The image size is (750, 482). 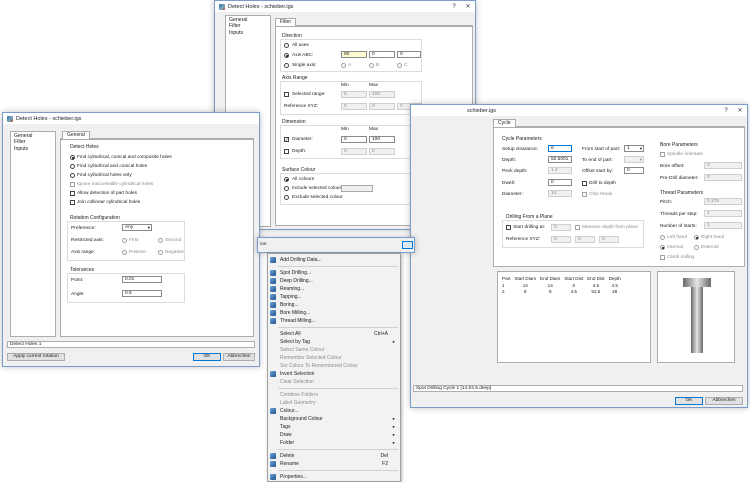 What do you see at coordinates (286, 94) in the screenshot?
I see `selected-range-checkbox` at bounding box center [286, 94].